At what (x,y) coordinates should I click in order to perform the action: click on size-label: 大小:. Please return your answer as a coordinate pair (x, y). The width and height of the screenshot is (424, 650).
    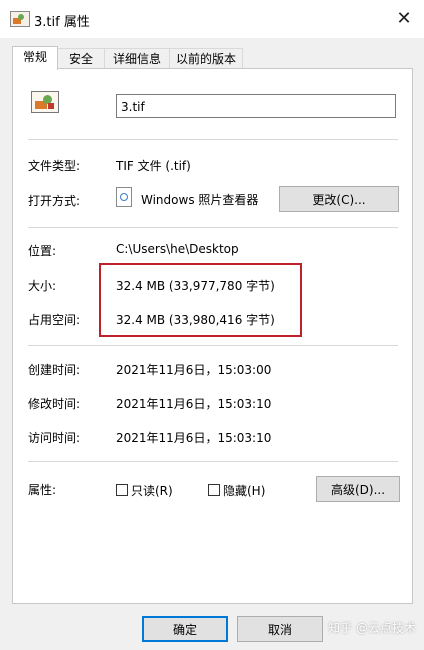
    Looking at the image, I should click on (42, 286).